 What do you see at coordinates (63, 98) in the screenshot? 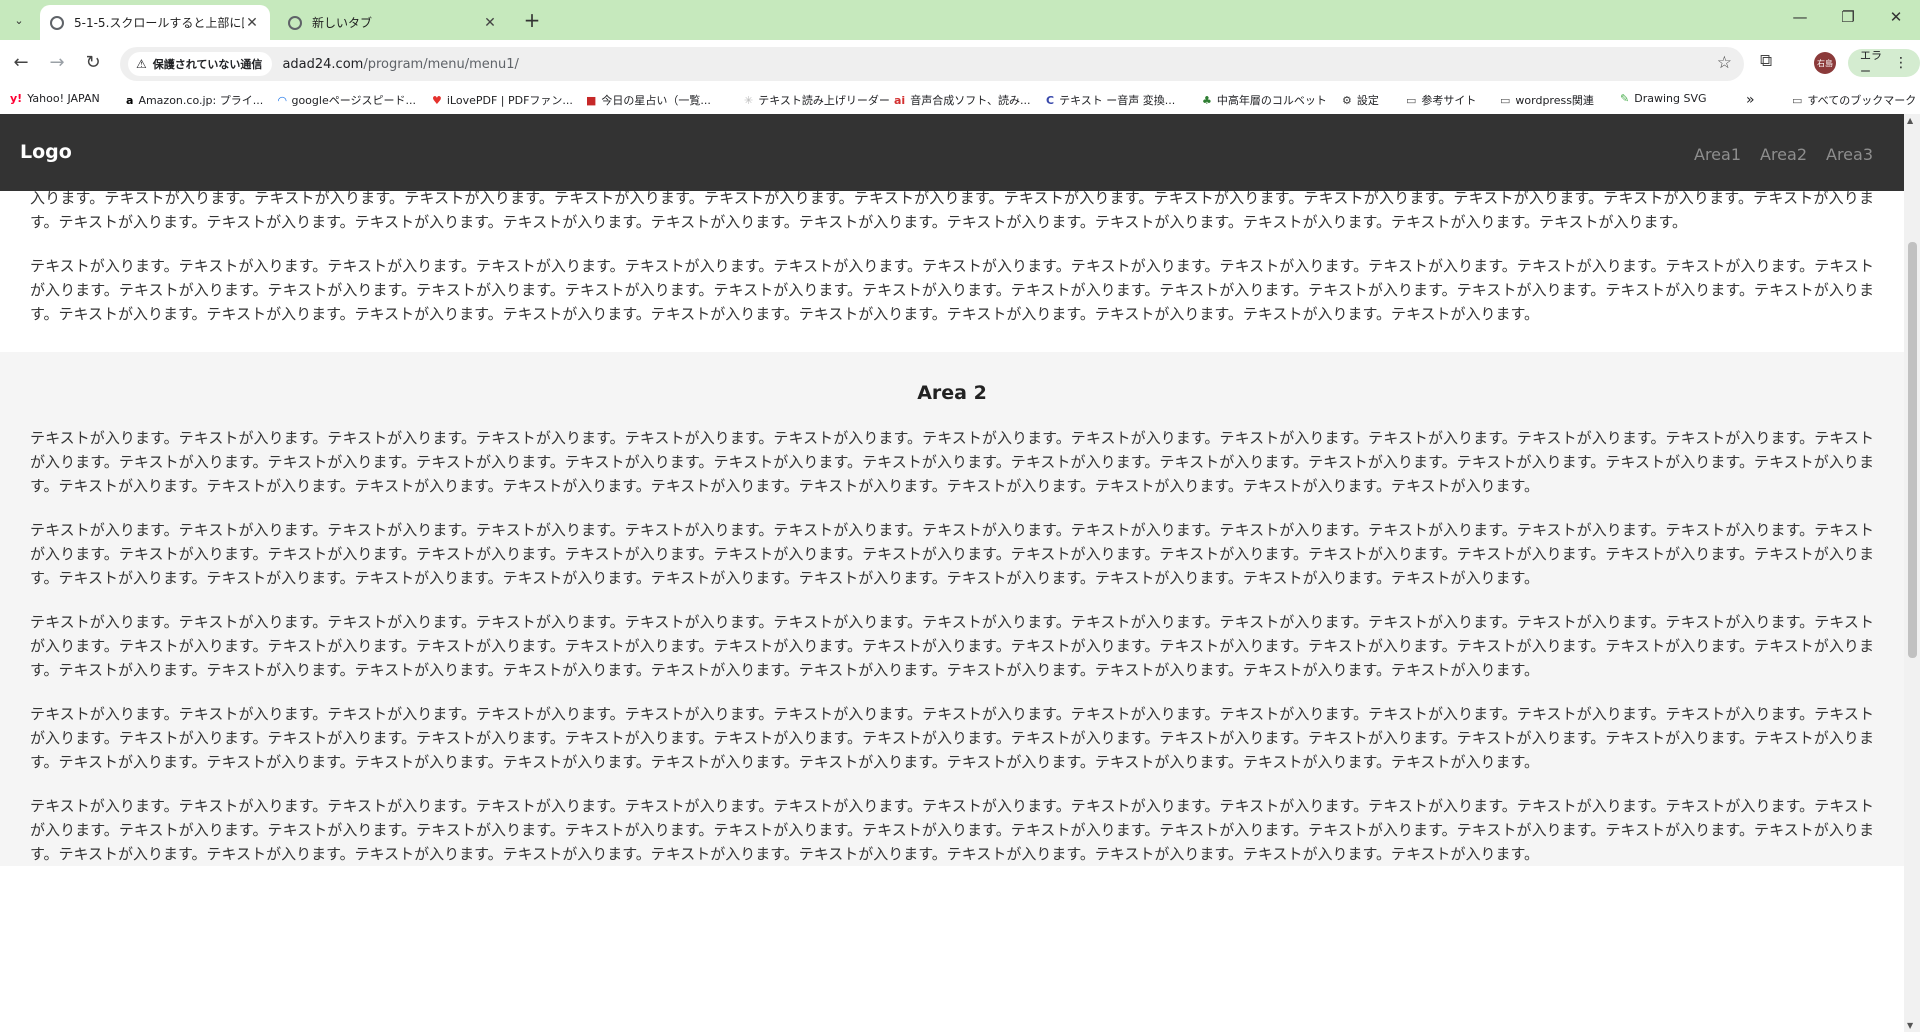
I see `bookmark-label: Yahoo! JAPAN` at bounding box center [63, 98].